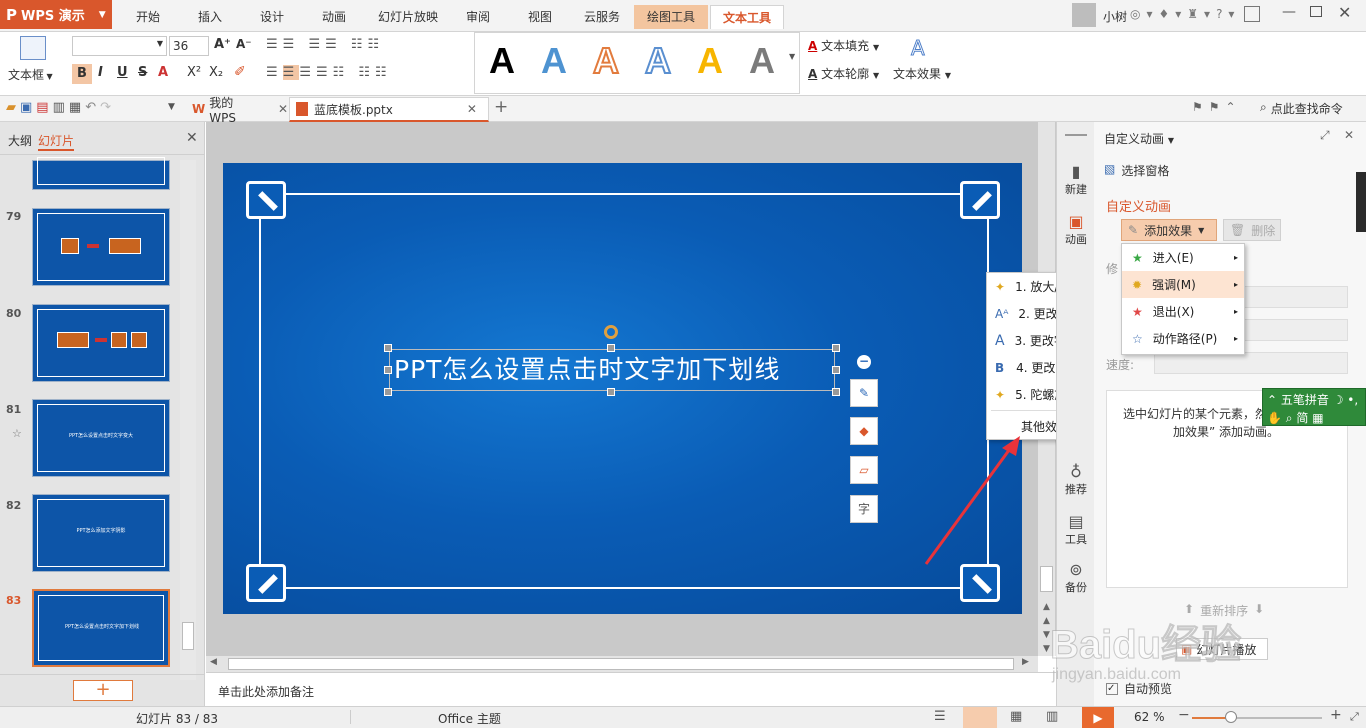  What do you see at coordinates (1076, 229) in the screenshot?
I see `sidebar-item-animation: ▣ 动画` at bounding box center [1076, 229].